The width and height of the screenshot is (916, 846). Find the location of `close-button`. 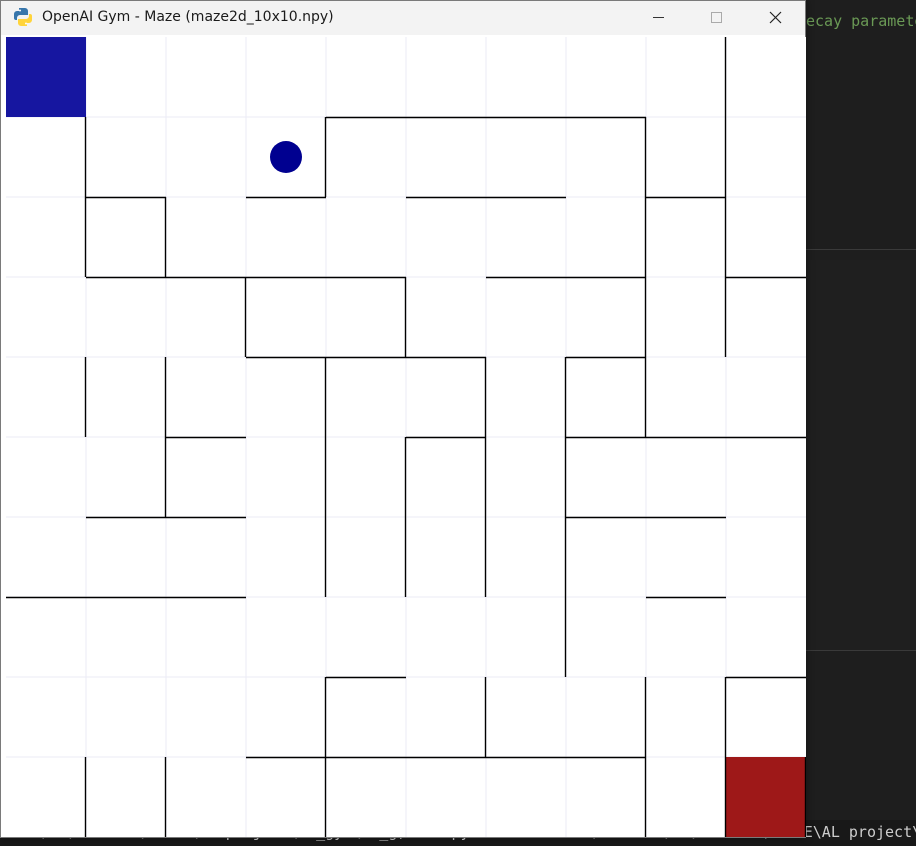

close-button is located at coordinates (776, 18).